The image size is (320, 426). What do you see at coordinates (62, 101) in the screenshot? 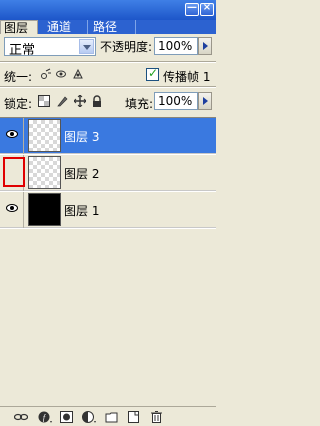
I see `lock-pixels-brush-icon` at bounding box center [62, 101].